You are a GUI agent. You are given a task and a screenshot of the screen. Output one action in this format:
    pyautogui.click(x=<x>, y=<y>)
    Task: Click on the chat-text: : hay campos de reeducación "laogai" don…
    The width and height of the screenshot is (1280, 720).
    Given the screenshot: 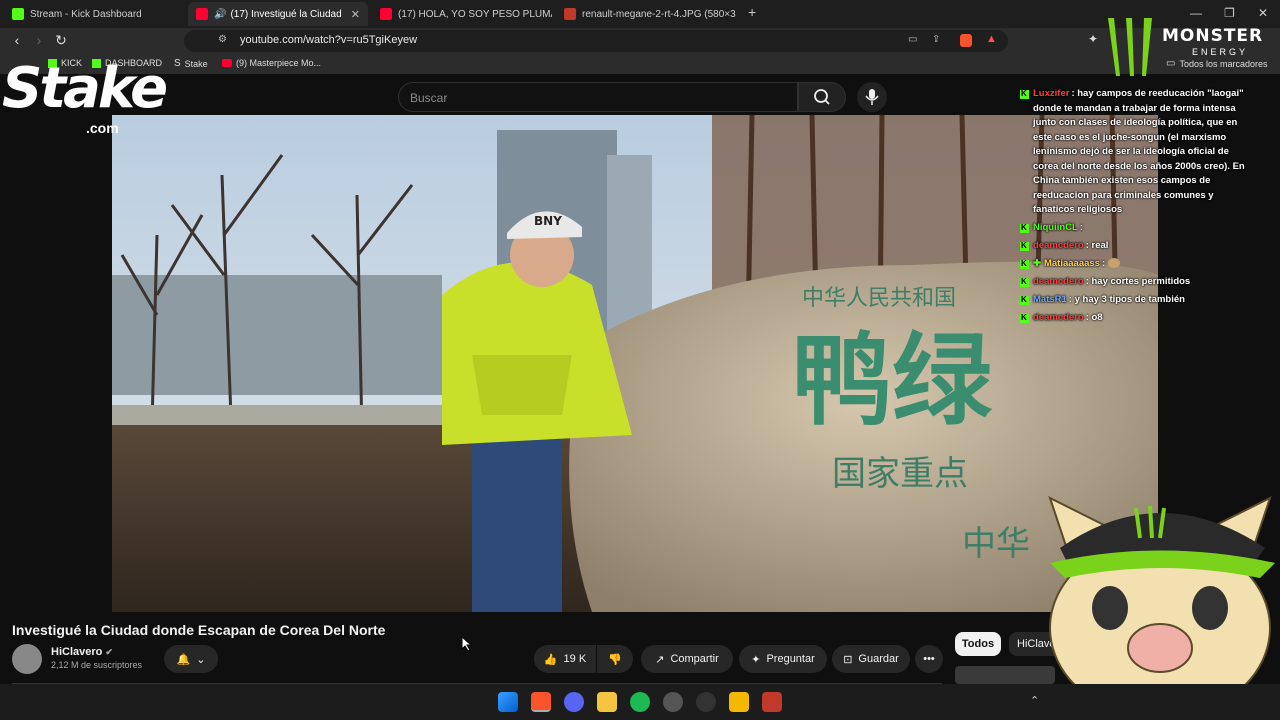 What is the action you would take?
    pyautogui.click(x=1139, y=151)
    